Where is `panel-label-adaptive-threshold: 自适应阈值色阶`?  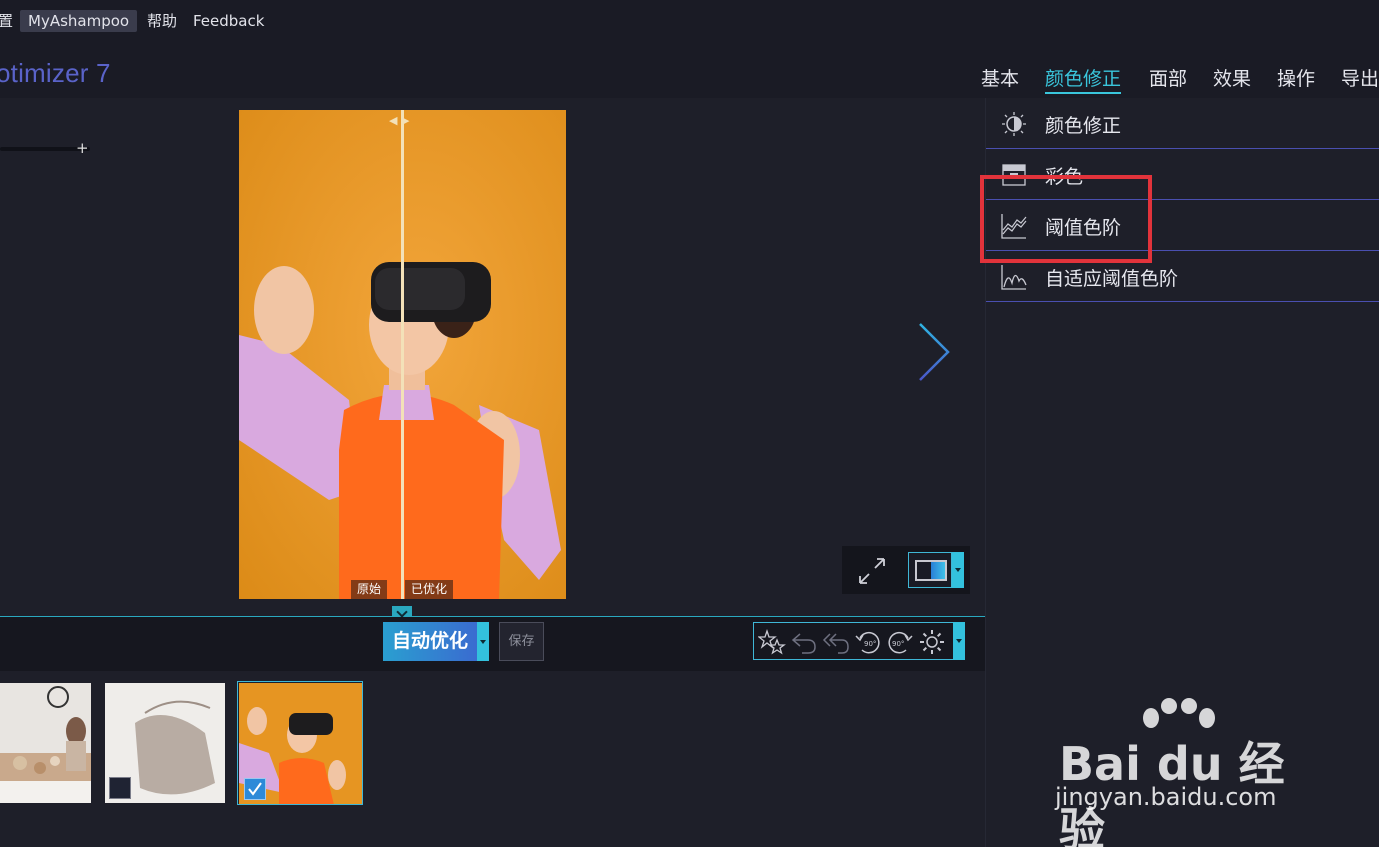
panel-label-adaptive-threshold: 自适应阈值色阶 is located at coordinates (1112, 279).